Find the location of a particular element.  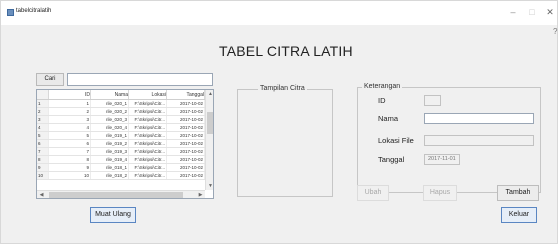

name-cell: rile_018_2 is located at coordinates (110, 175).